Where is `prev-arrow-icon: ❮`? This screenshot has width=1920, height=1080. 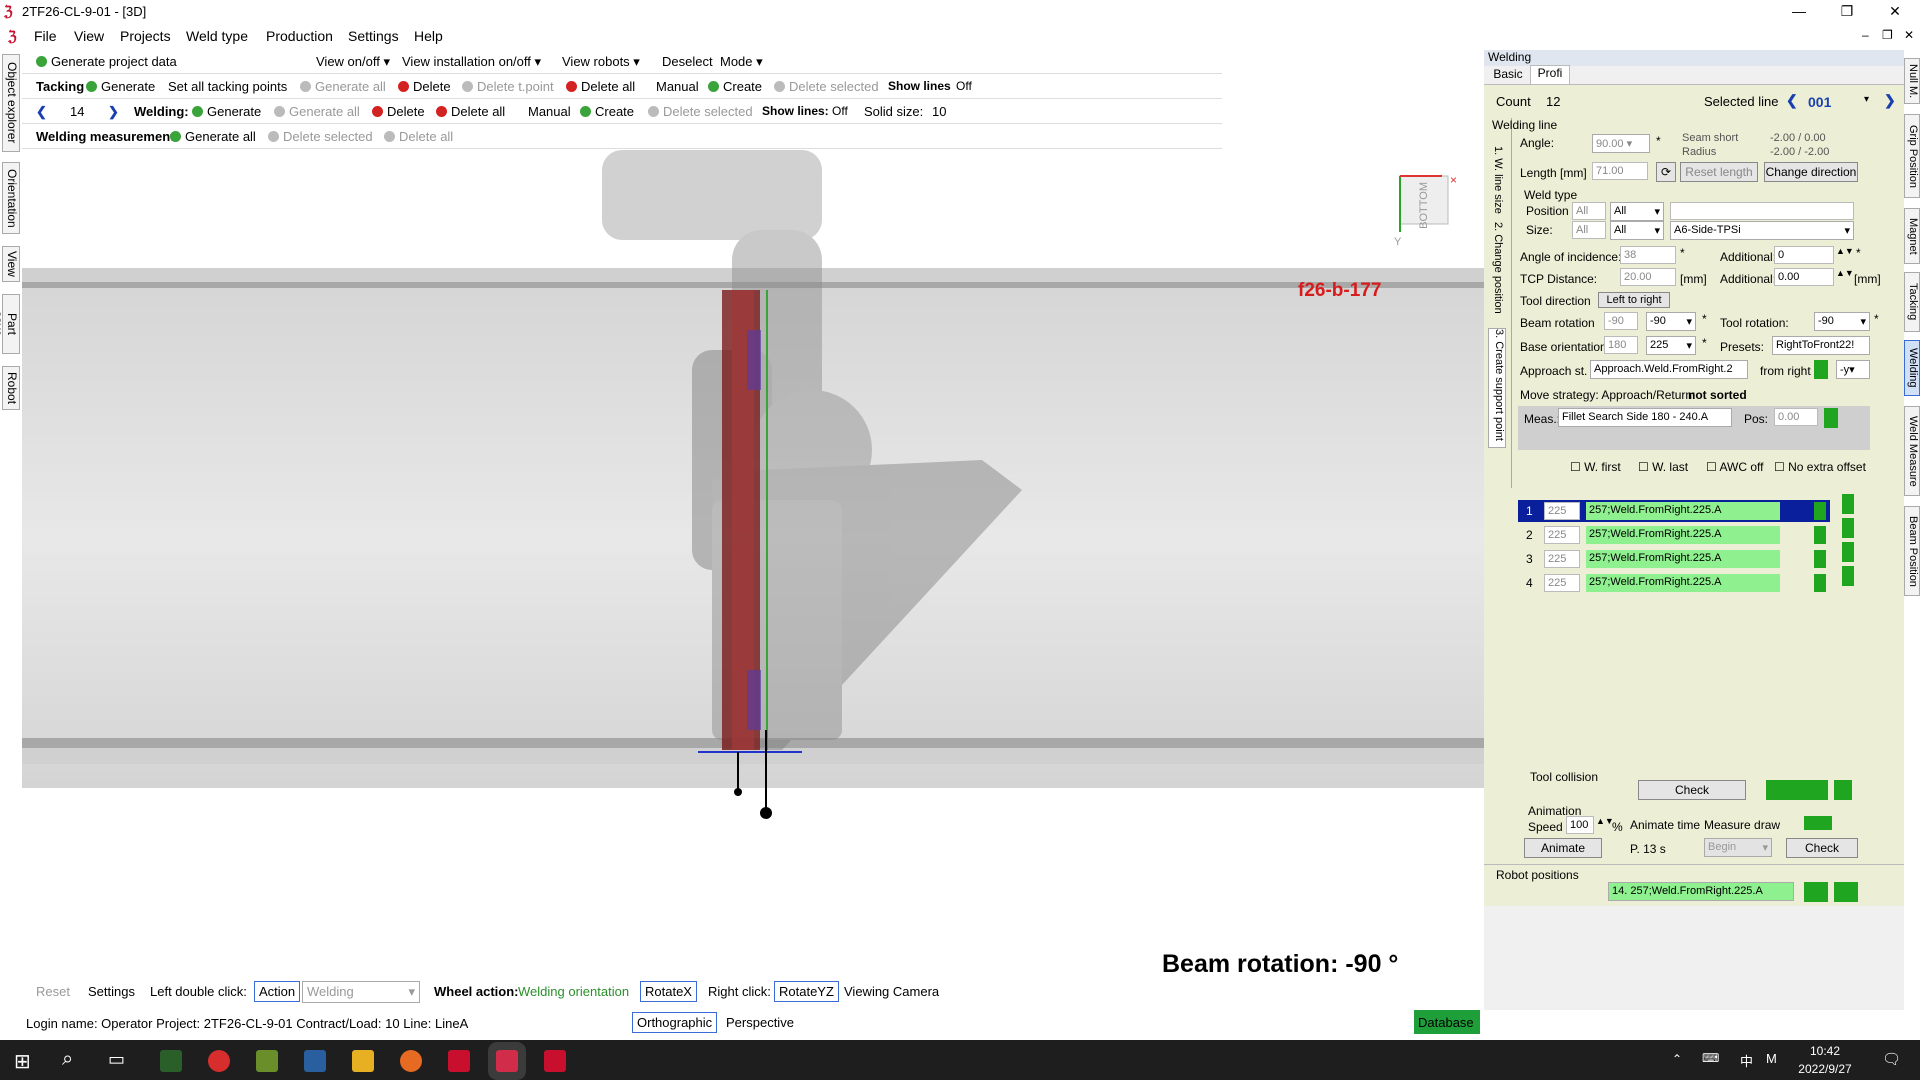 prev-arrow-icon: ❮ is located at coordinates (41, 112).